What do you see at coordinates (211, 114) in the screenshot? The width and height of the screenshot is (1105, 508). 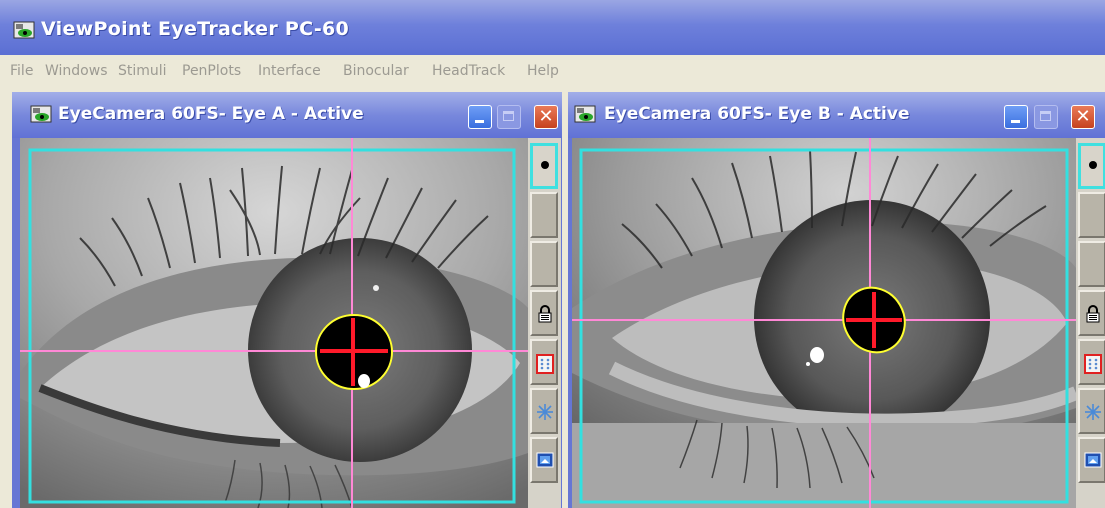 I see `window-a-title: EyeCamera 60FS- Eye A - Active` at bounding box center [211, 114].